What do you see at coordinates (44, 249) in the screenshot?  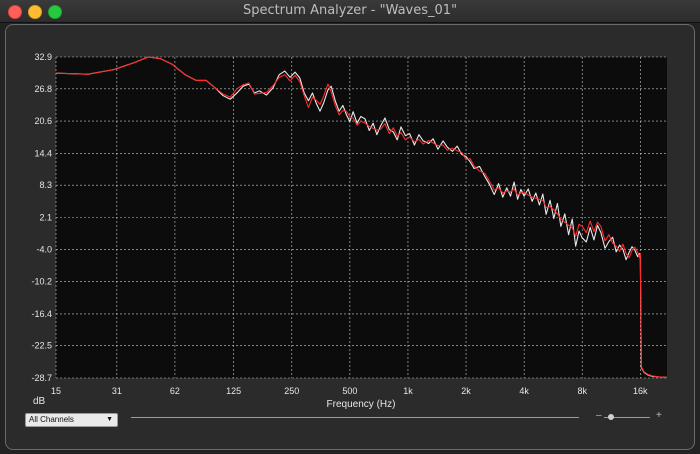 I see `y-tick-label: -4.0` at bounding box center [44, 249].